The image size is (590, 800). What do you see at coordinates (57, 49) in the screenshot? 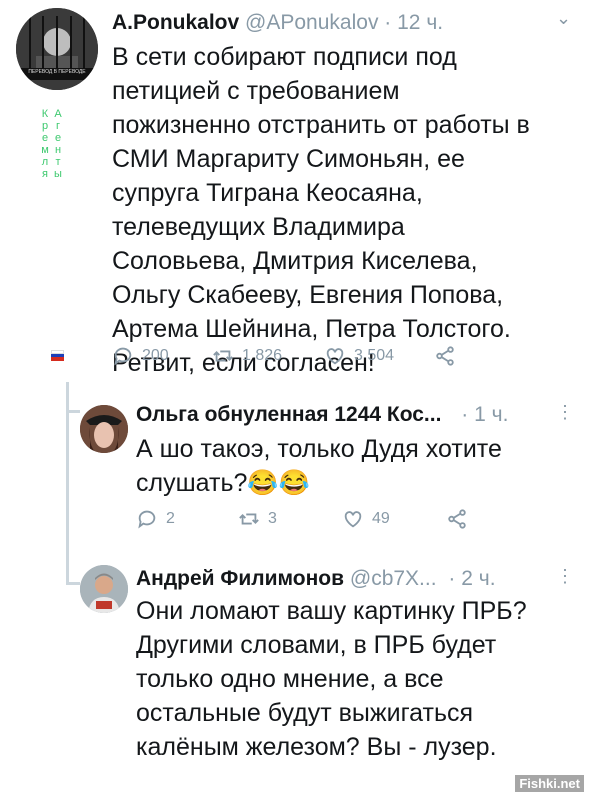
I see `avatar: ПЕРЕВОД В ПЕРЕВОДЕ` at bounding box center [57, 49].